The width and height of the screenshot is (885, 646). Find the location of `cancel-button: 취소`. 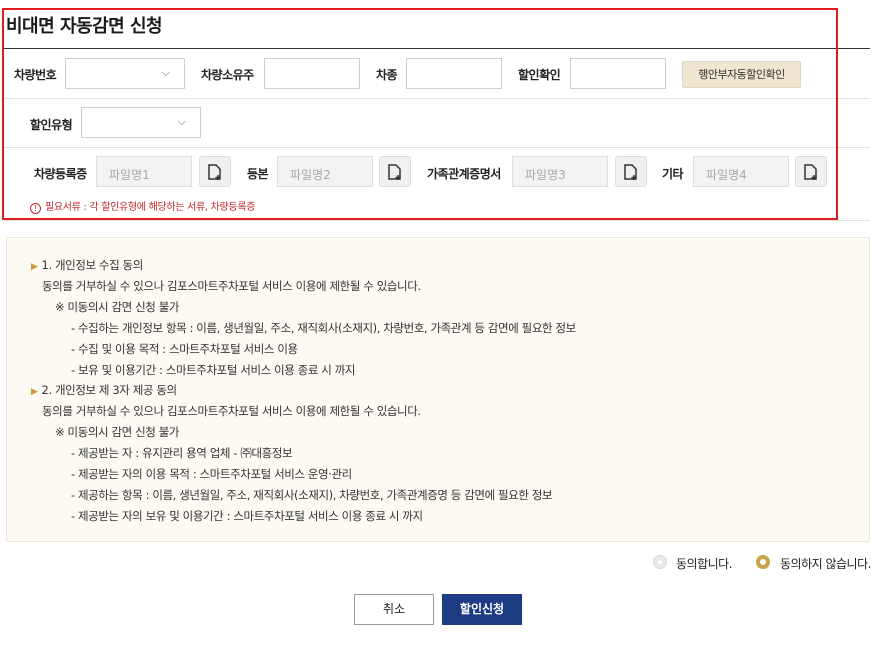

cancel-button: 취소 is located at coordinates (394, 609).